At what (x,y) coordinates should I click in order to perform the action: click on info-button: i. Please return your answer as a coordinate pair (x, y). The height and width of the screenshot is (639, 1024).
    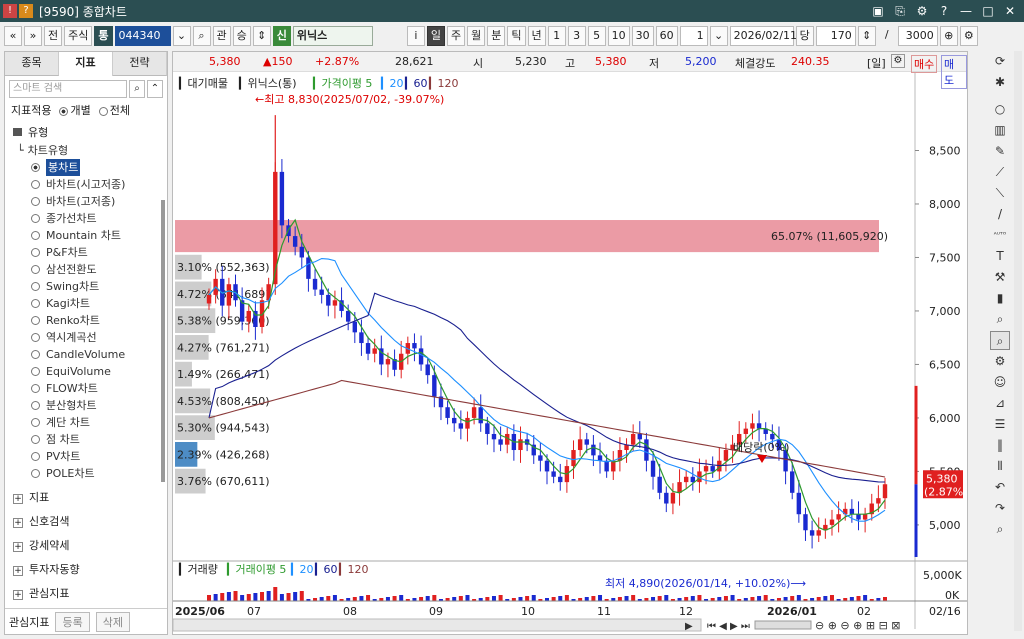
    Looking at the image, I should click on (415, 36).